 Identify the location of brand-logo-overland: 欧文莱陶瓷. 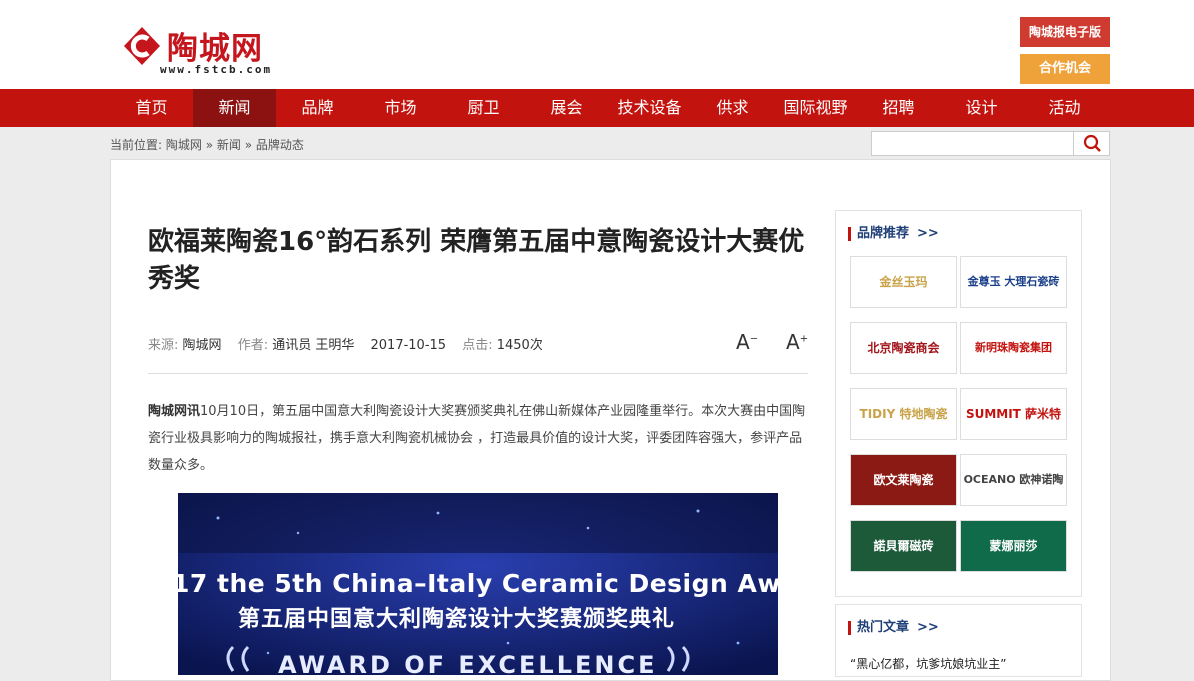
(903, 480).